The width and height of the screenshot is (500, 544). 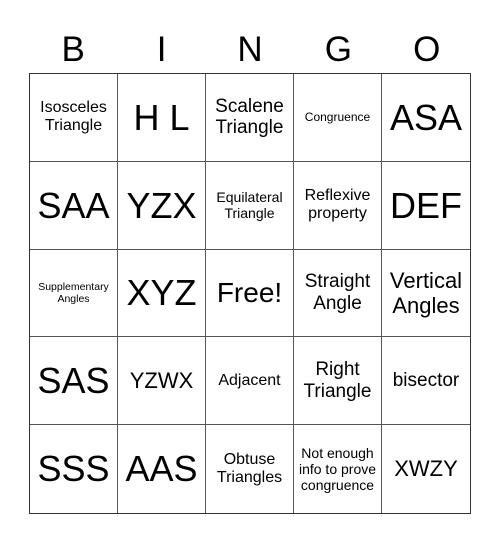 I want to click on bingo-cell: YZWX, so click(x=162, y=381).